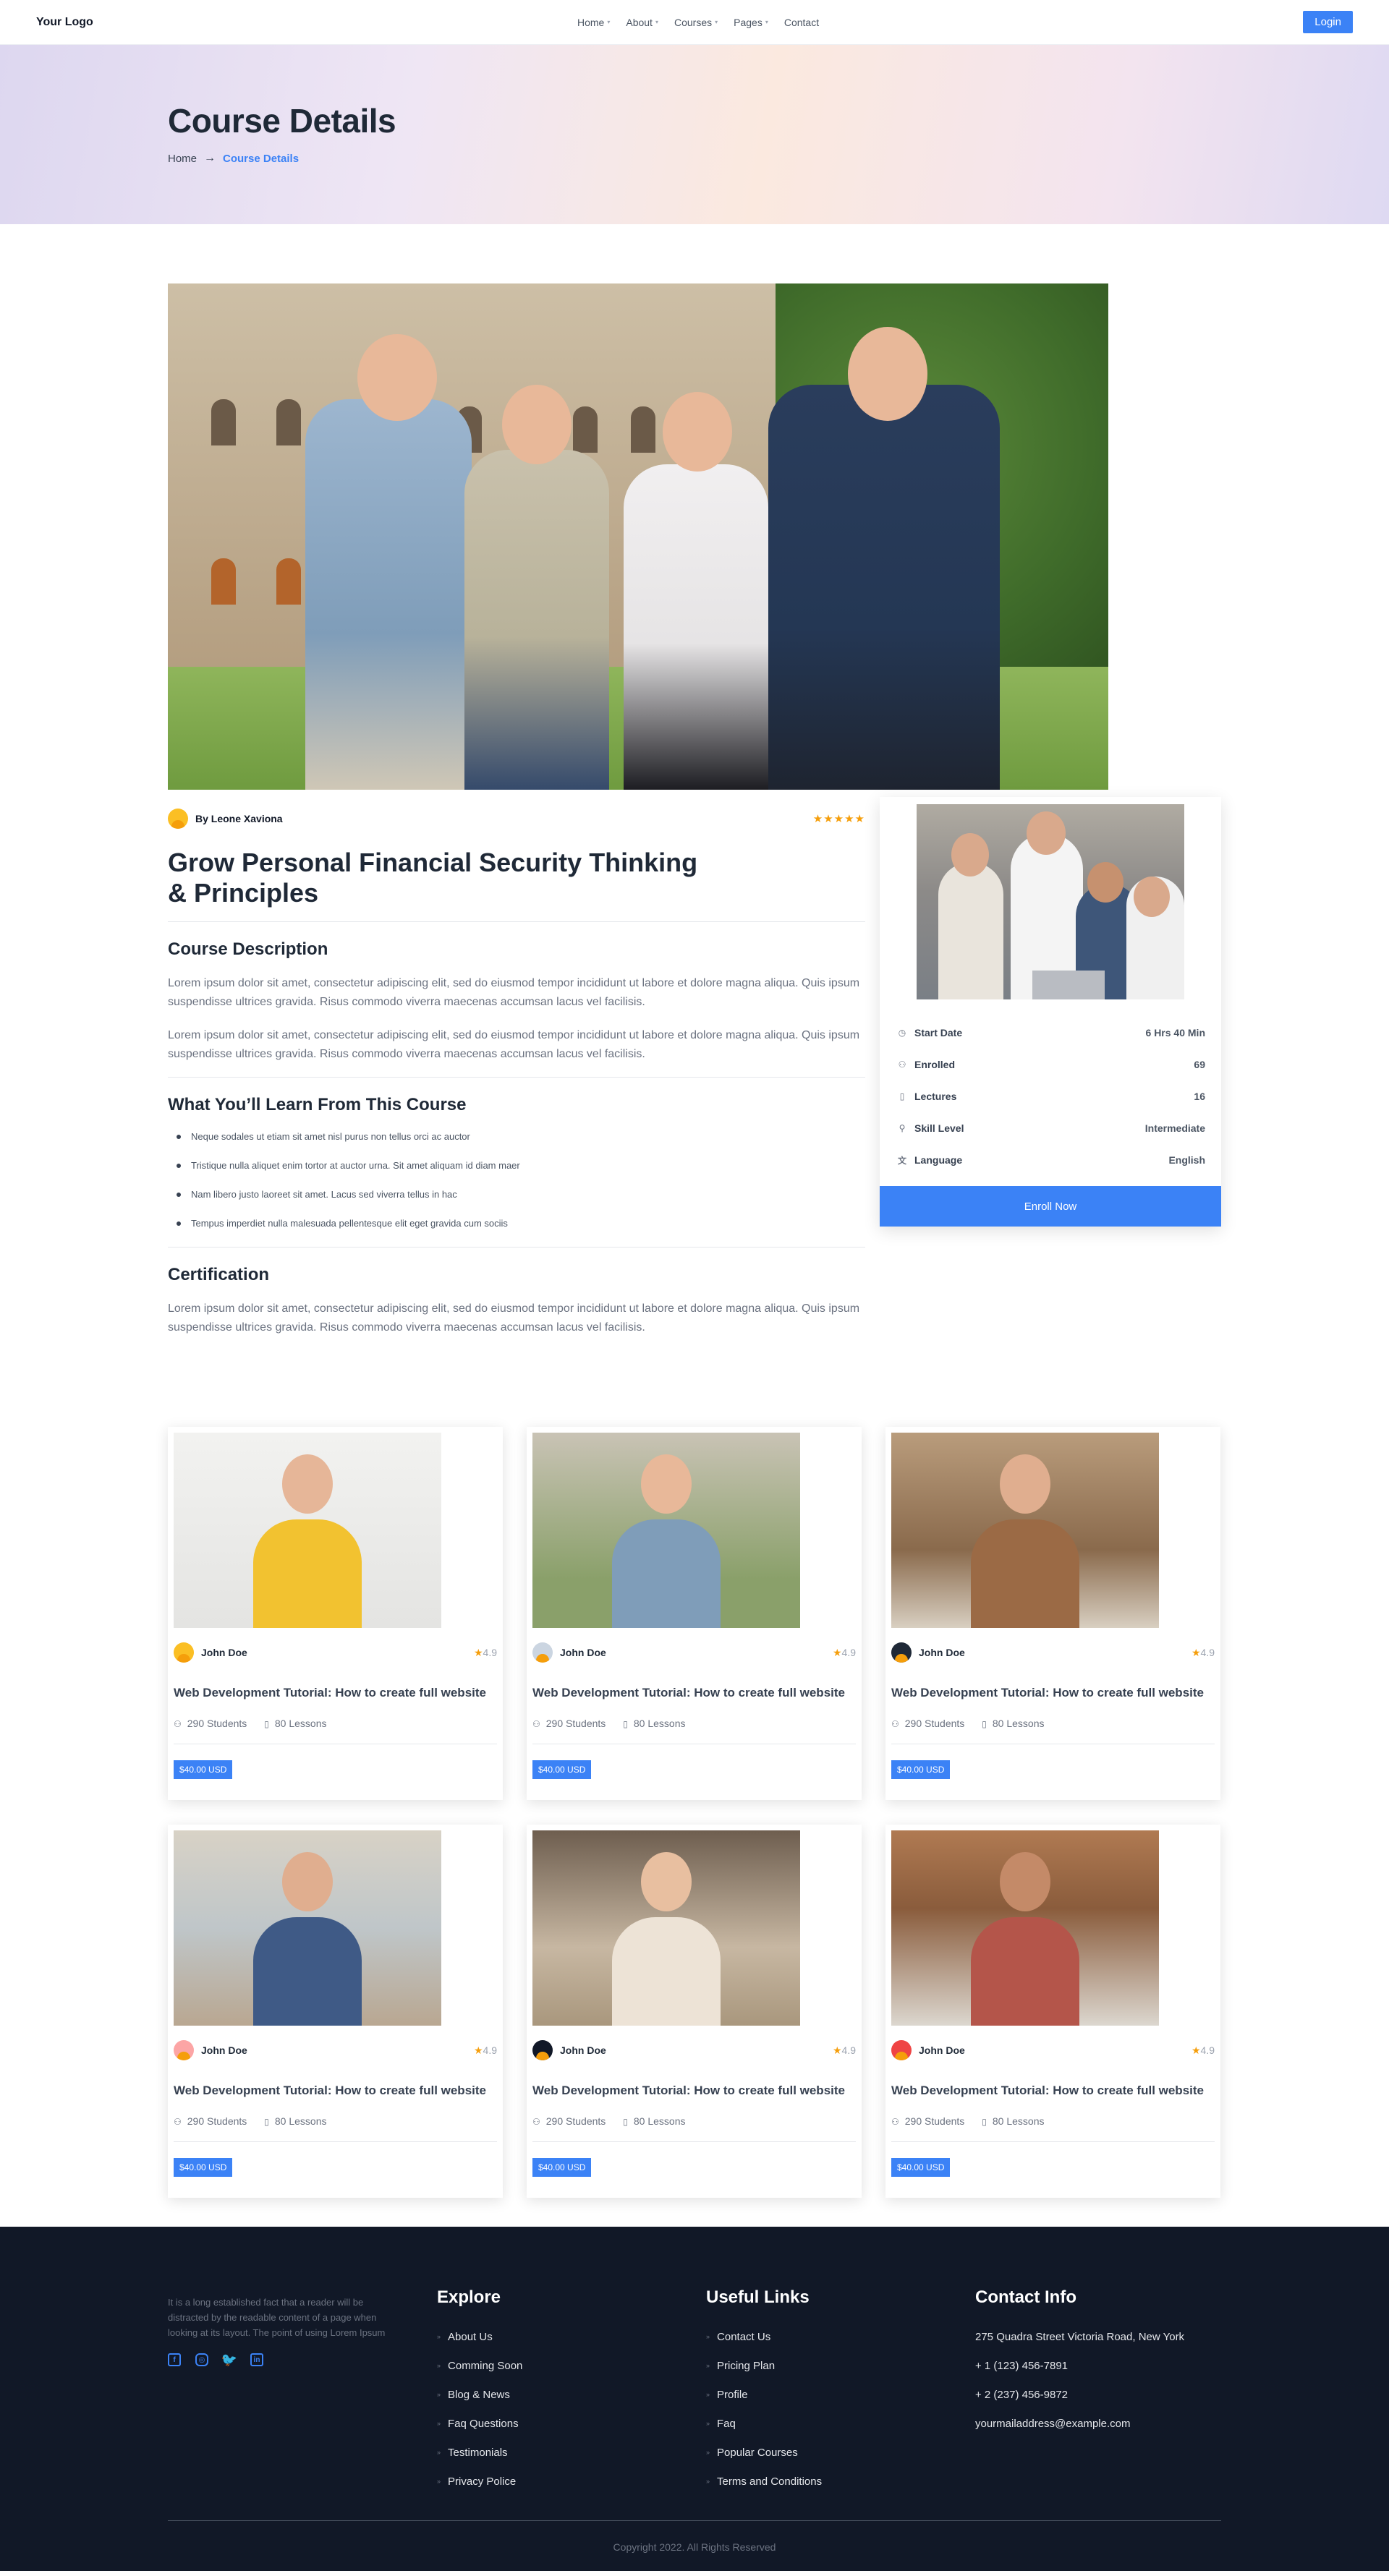  Describe the element at coordinates (229, 2360) in the screenshot. I see `twitter-icon: 🐦` at that location.